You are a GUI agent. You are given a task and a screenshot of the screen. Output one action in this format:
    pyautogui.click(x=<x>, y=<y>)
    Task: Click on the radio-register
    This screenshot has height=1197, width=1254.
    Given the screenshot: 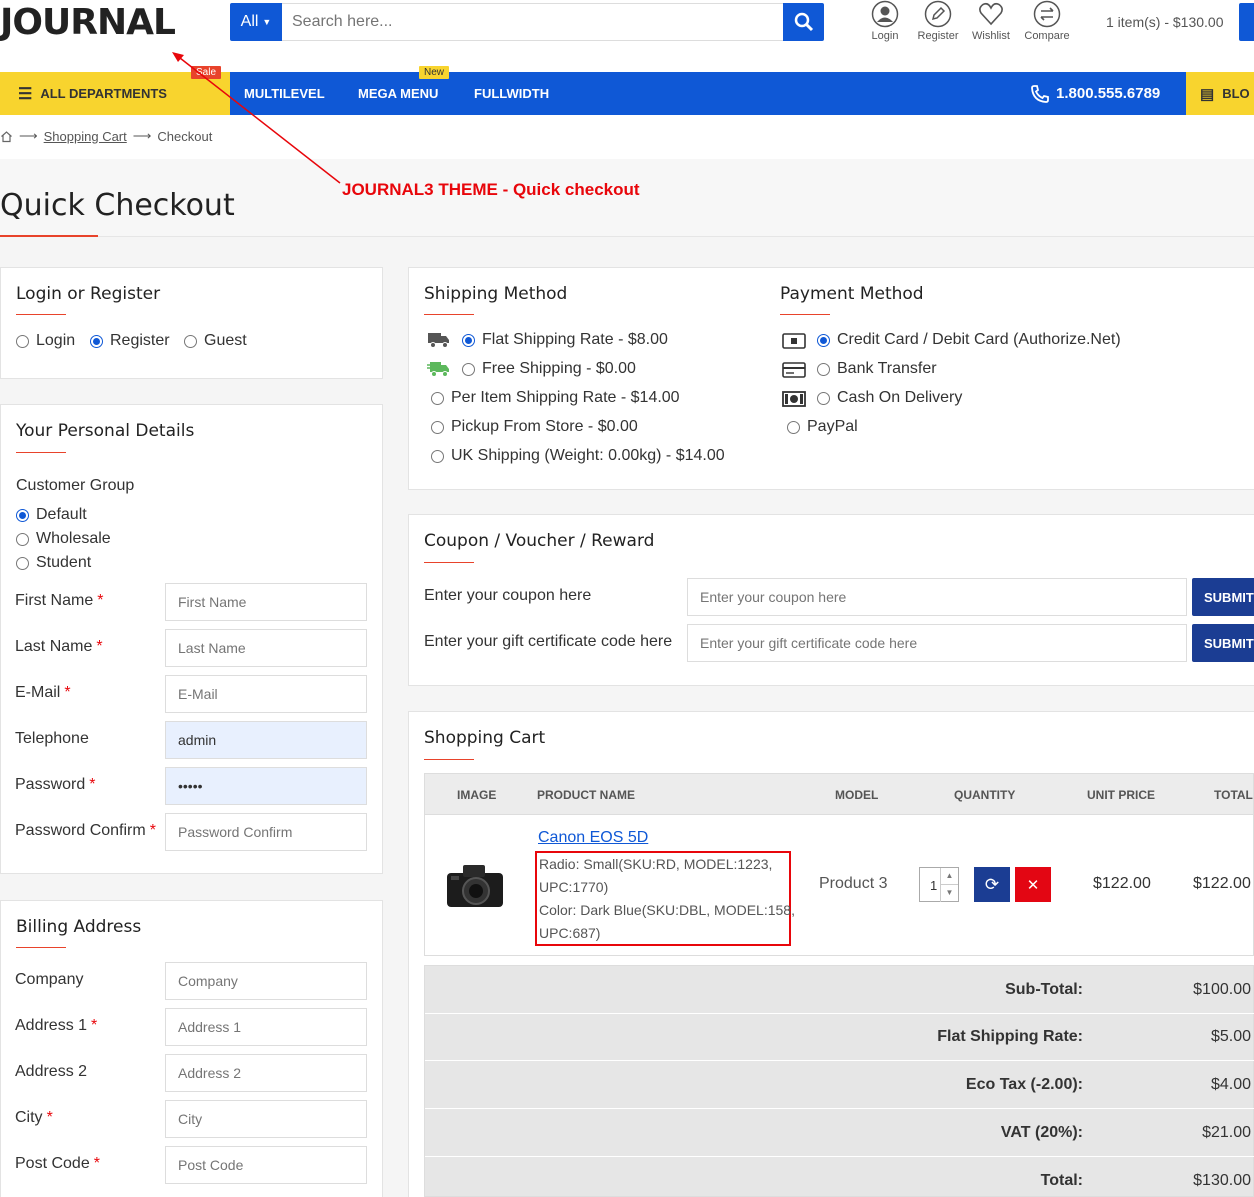 What is the action you would take?
    pyautogui.click(x=96, y=341)
    